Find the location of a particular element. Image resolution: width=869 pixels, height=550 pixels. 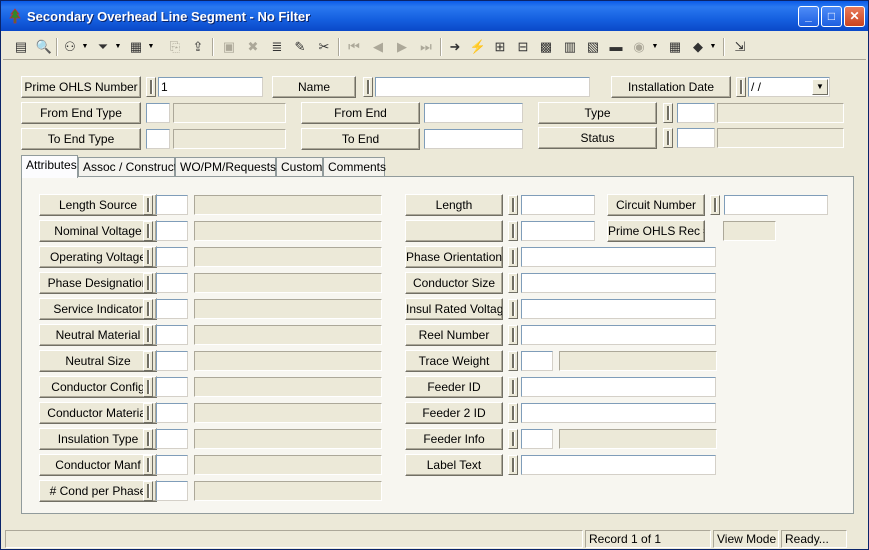

nominal-voltage-code-field is located at coordinates (172, 231).